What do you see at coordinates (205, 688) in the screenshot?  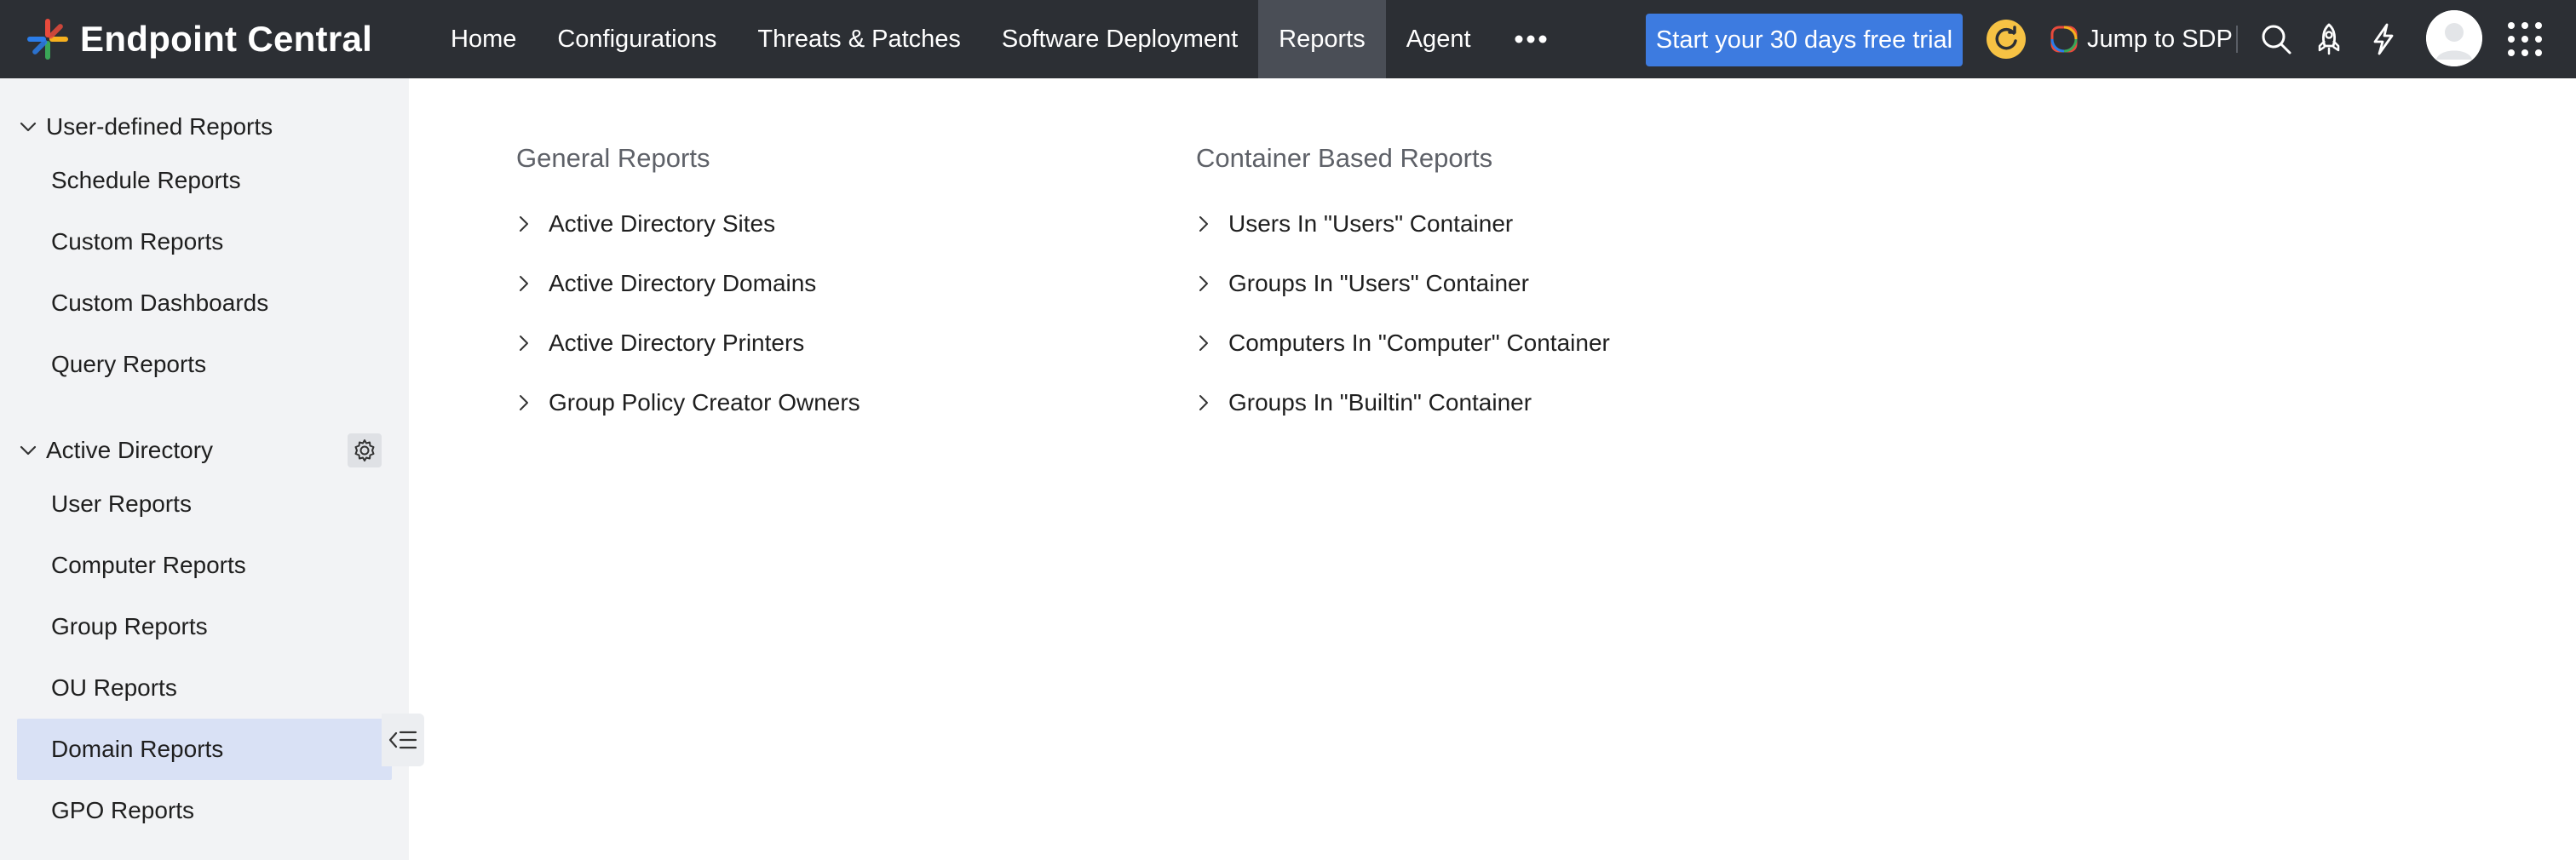 I see `sidebar-item-ou-reports: OU Reports` at bounding box center [205, 688].